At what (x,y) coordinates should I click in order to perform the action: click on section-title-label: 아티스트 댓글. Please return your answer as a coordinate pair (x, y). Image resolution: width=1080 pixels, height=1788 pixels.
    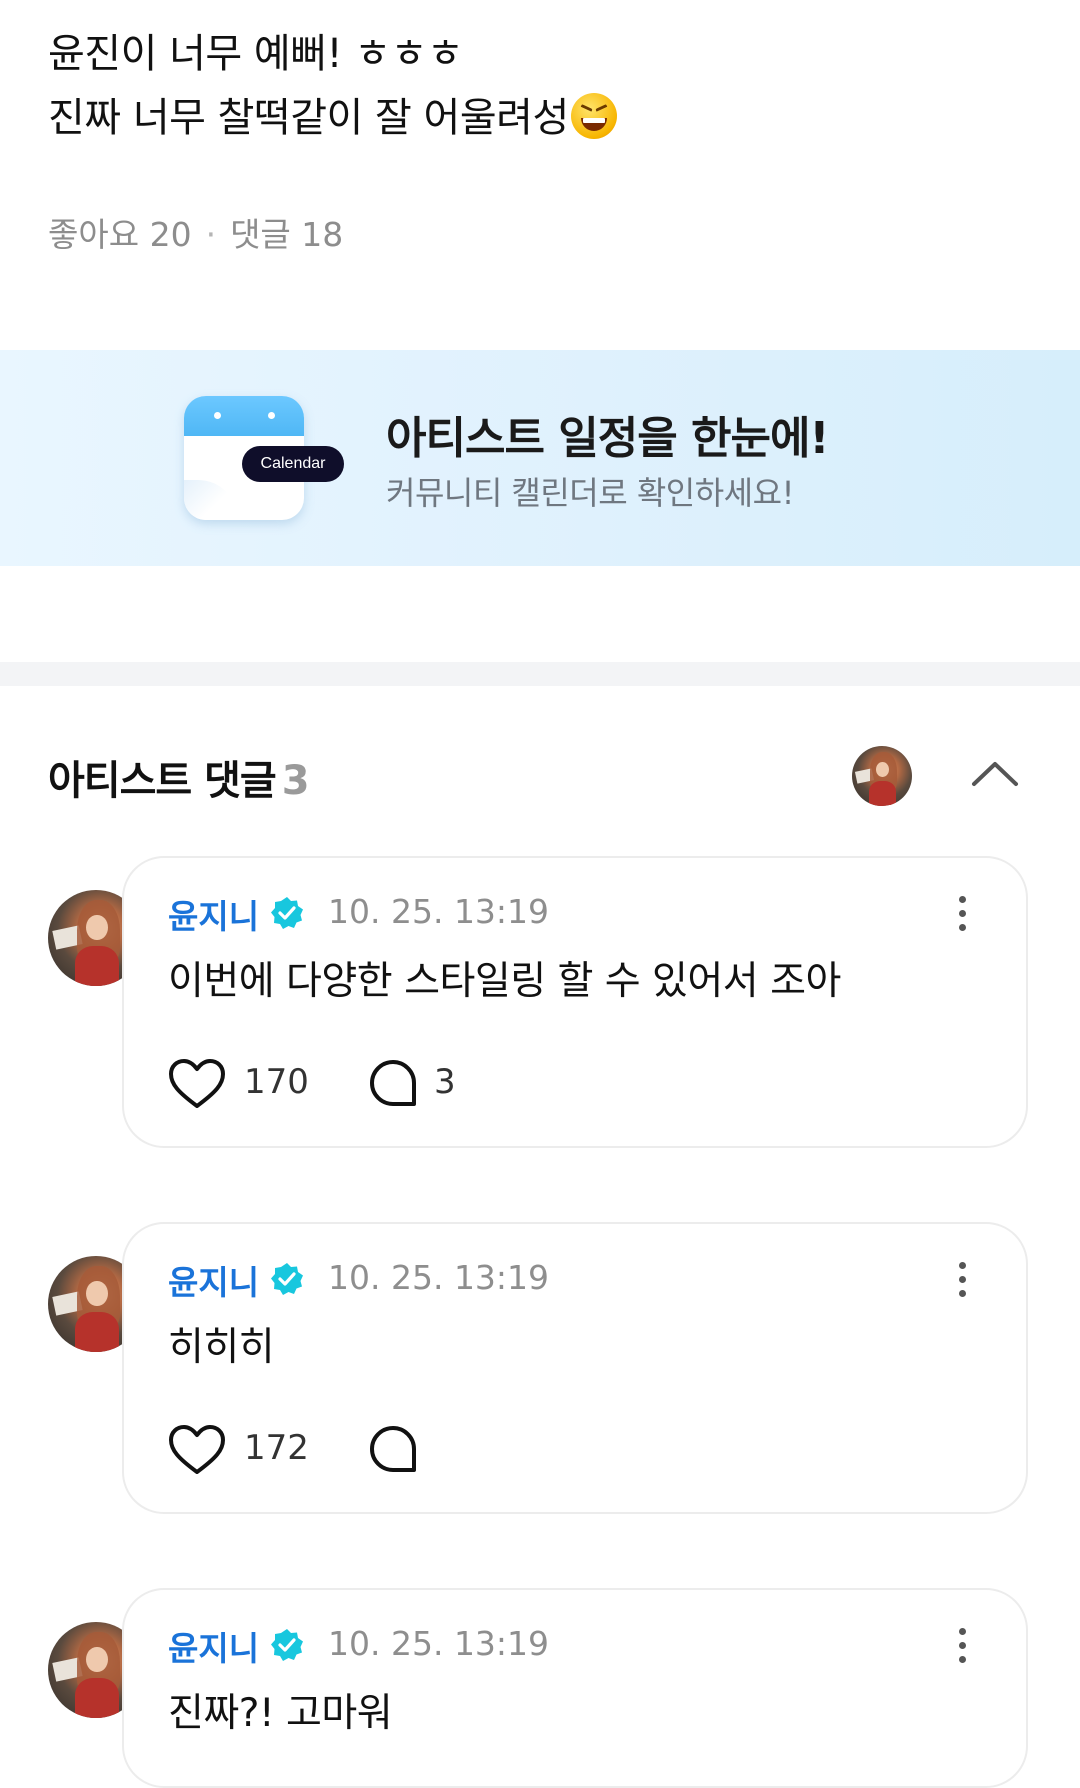
    Looking at the image, I should click on (162, 781).